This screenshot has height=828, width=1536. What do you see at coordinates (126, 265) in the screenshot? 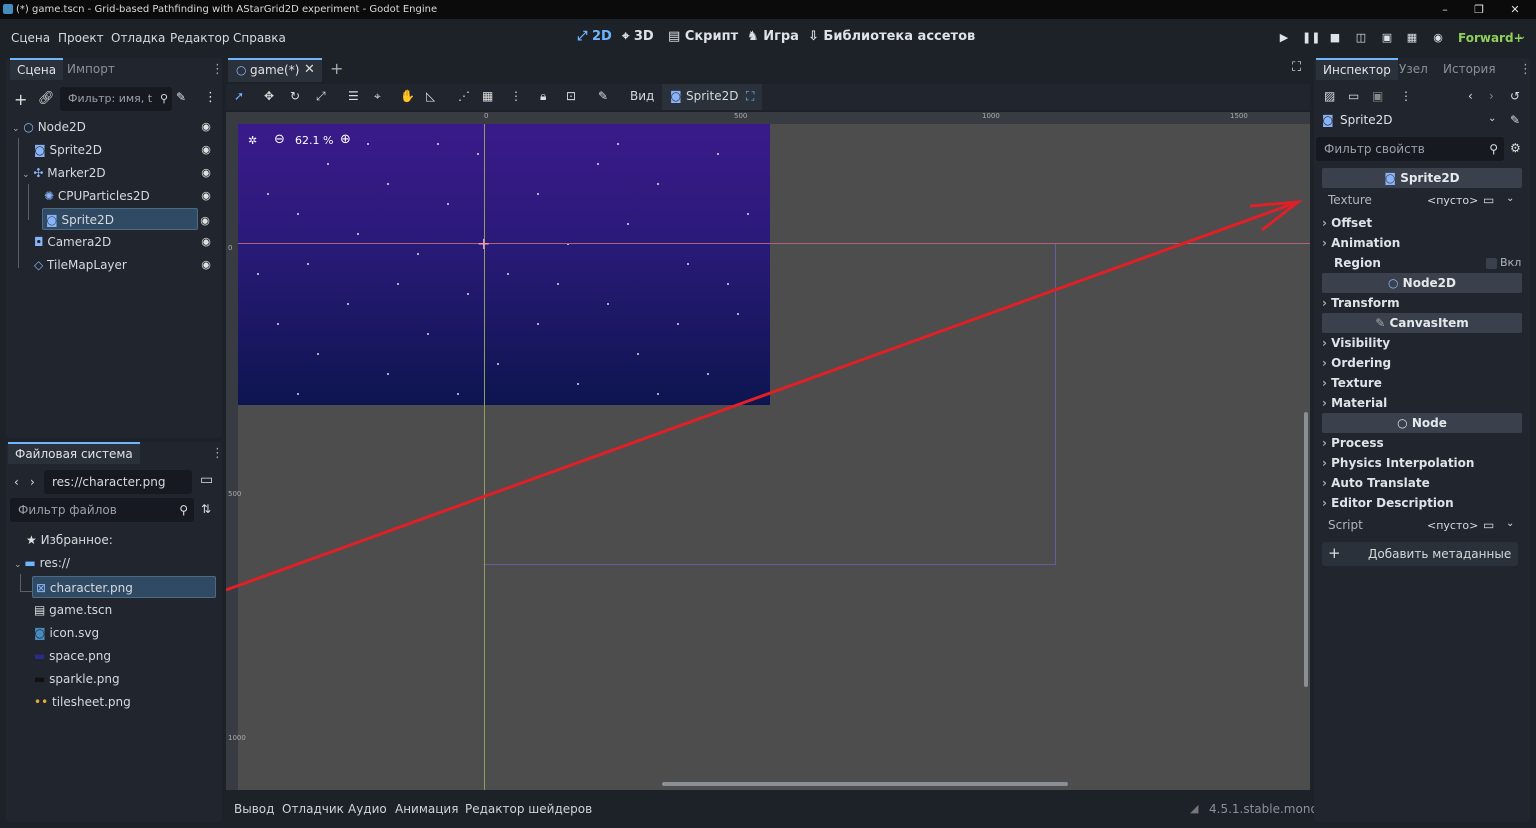
I see `tree-node-tilemaplayer: ◇ TileMapLayer ◉` at bounding box center [126, 265].